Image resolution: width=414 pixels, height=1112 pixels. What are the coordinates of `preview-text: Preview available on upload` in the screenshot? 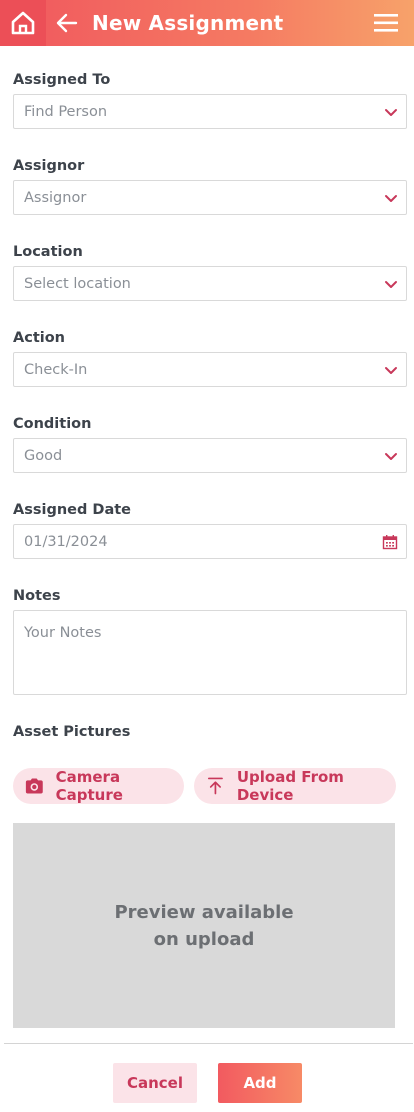 It's located at (204, 925).